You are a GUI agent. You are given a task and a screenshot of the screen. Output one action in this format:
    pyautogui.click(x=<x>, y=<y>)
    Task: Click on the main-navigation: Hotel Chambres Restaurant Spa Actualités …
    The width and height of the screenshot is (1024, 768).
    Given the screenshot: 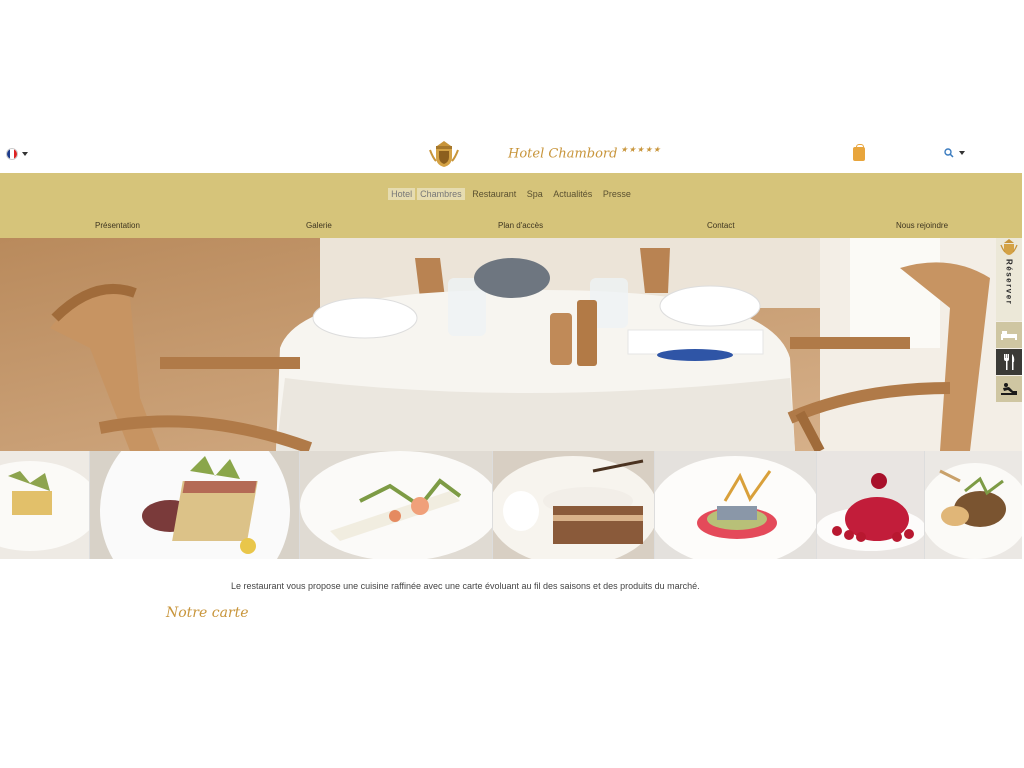 What is the action you would take?
    pyautogui.click(x=511, y=205)
    